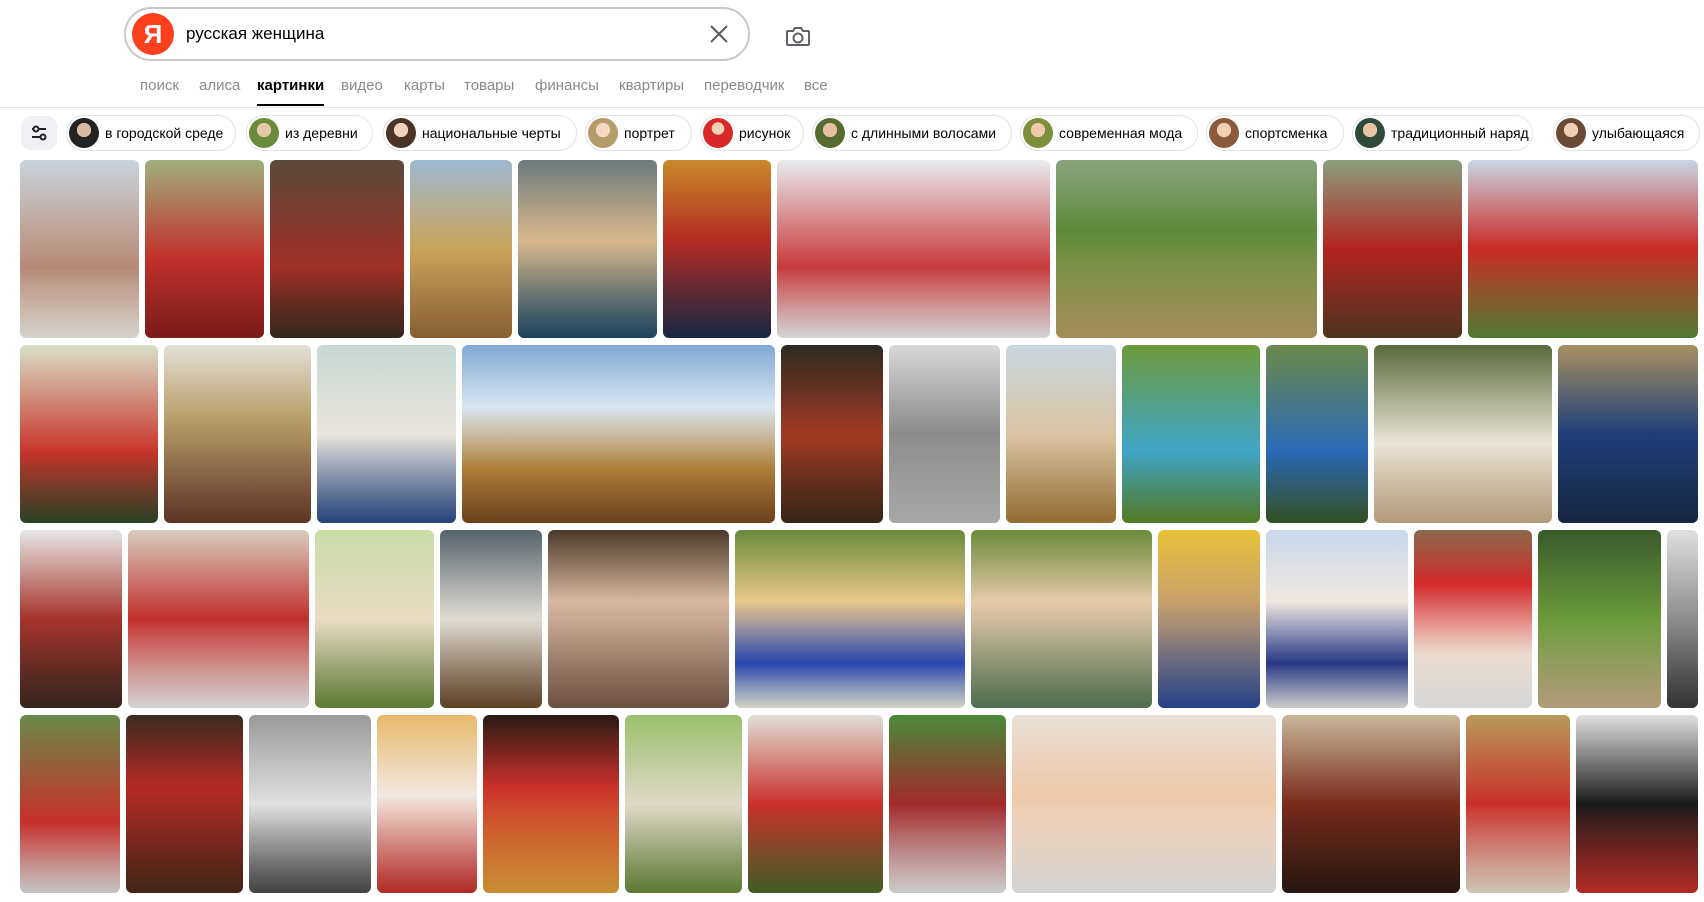  Describe the element at coordinates (437, 34) in the screenshot. I see `search-box: Я русская женщина` at that location.